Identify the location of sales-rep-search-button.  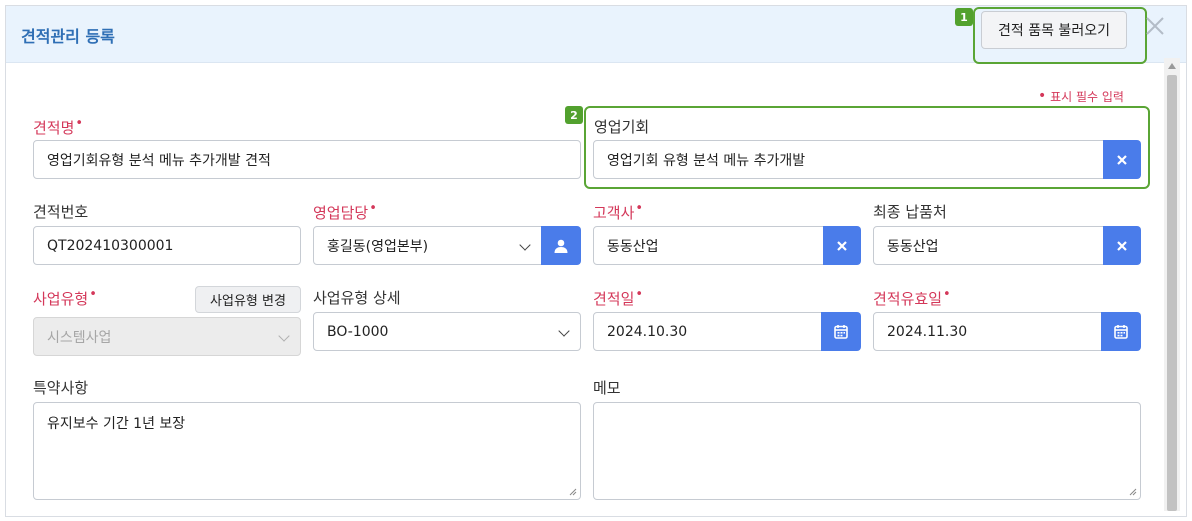
(561, 245).